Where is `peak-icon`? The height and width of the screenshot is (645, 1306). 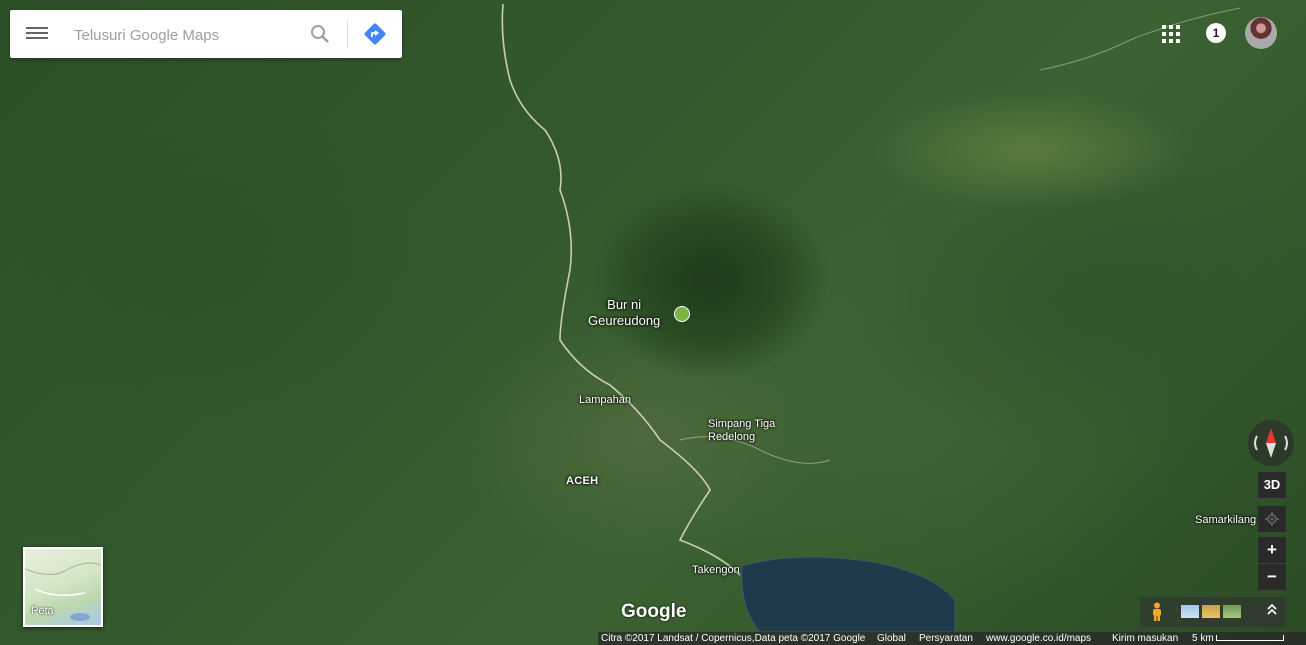
peak-icon is located at coordinates (682, 314).